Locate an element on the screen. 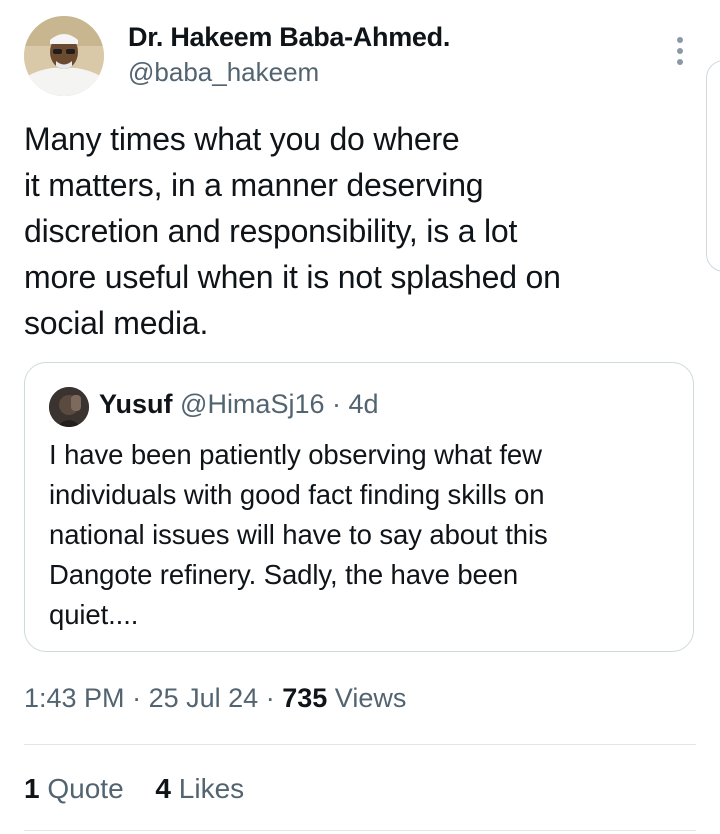 The image size is (720, 834). likes-stat: 4 Likes is located at coordinates (199, 788).